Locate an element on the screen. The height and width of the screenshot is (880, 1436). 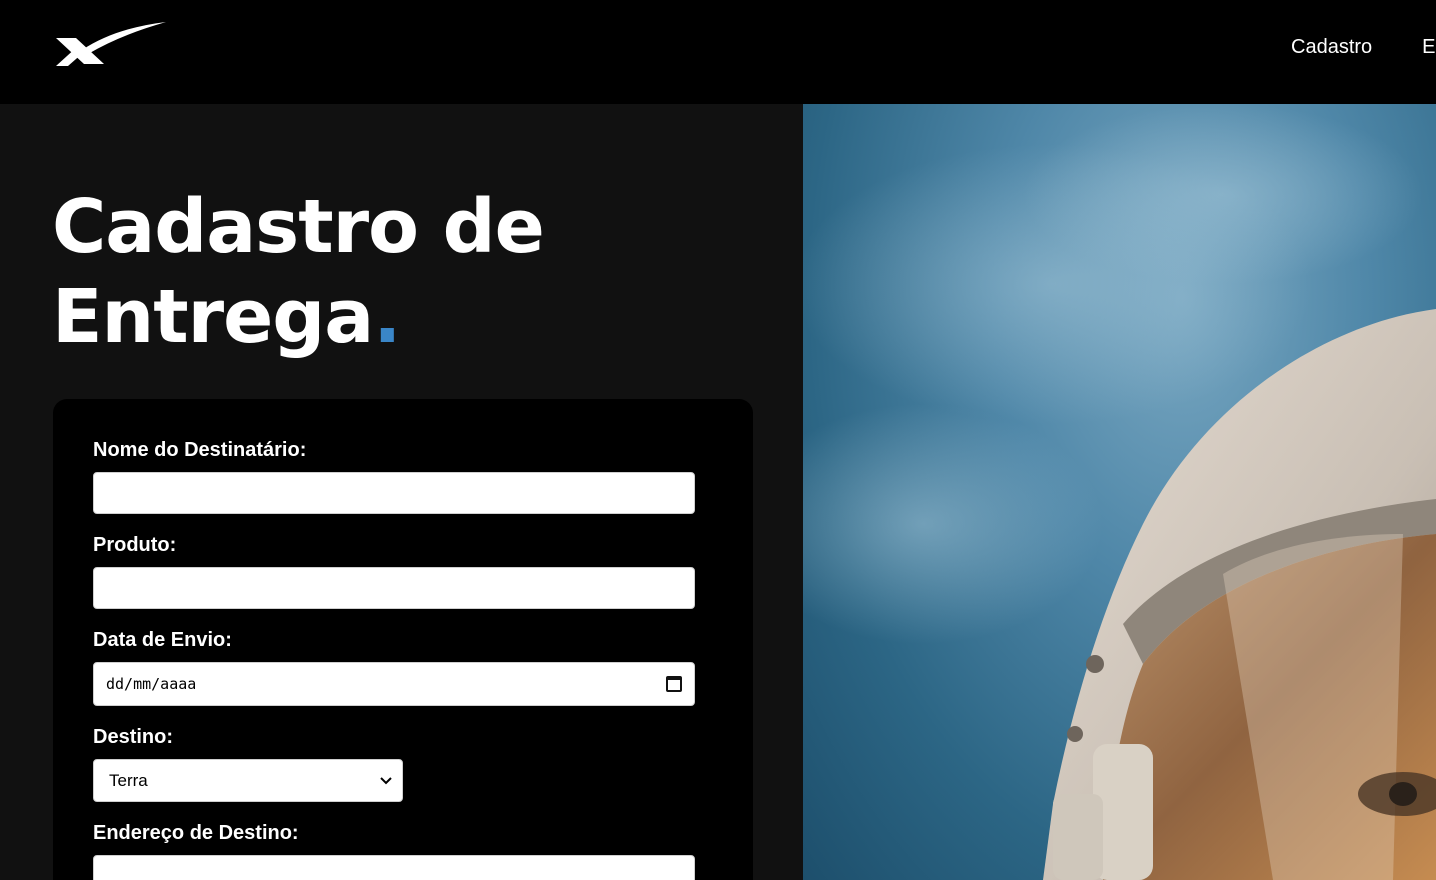
main-nav: Cadastro E is located at coordinates (1363, 47).